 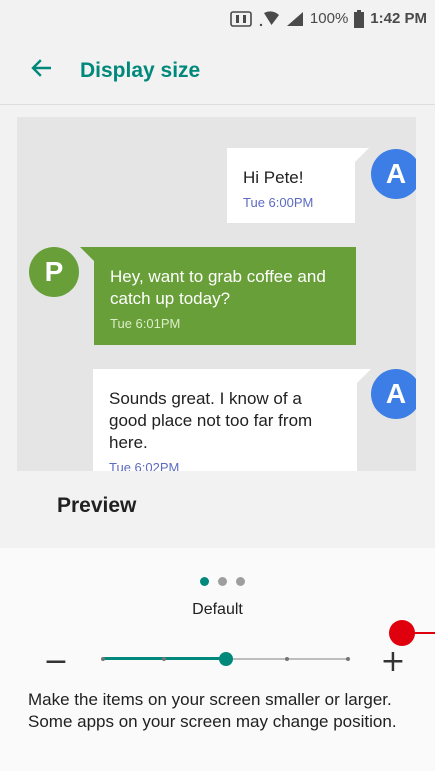 I want to click on message-time: Tue 6:01PM, so click(x=145, y=323).